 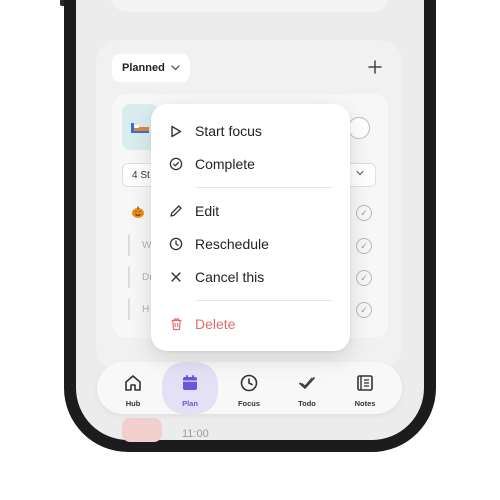 I want to click on add-button, so click(x=375, y=67).